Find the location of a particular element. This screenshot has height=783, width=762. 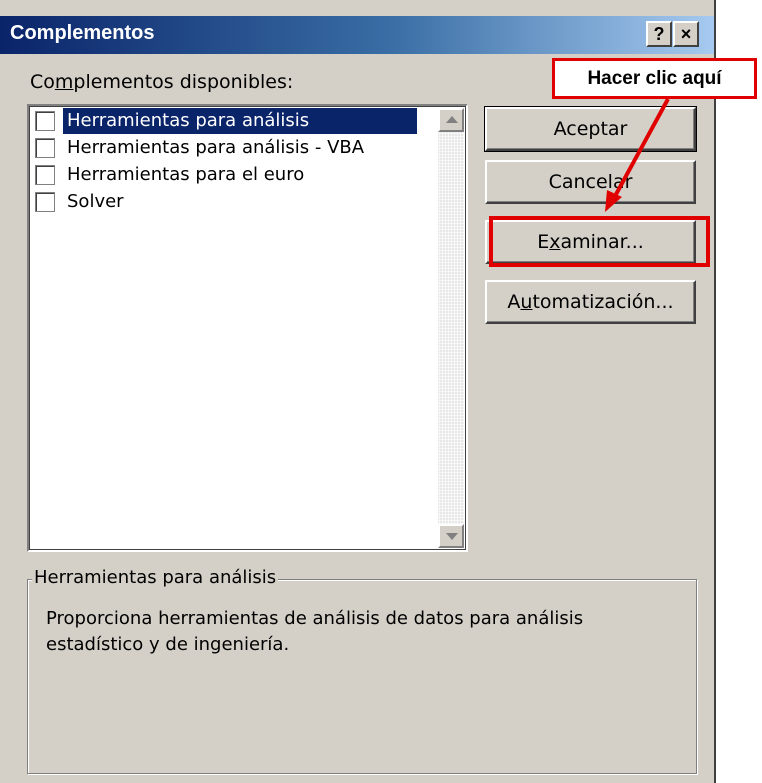

callout-arrow-icon is located at coordinates (637, 155).